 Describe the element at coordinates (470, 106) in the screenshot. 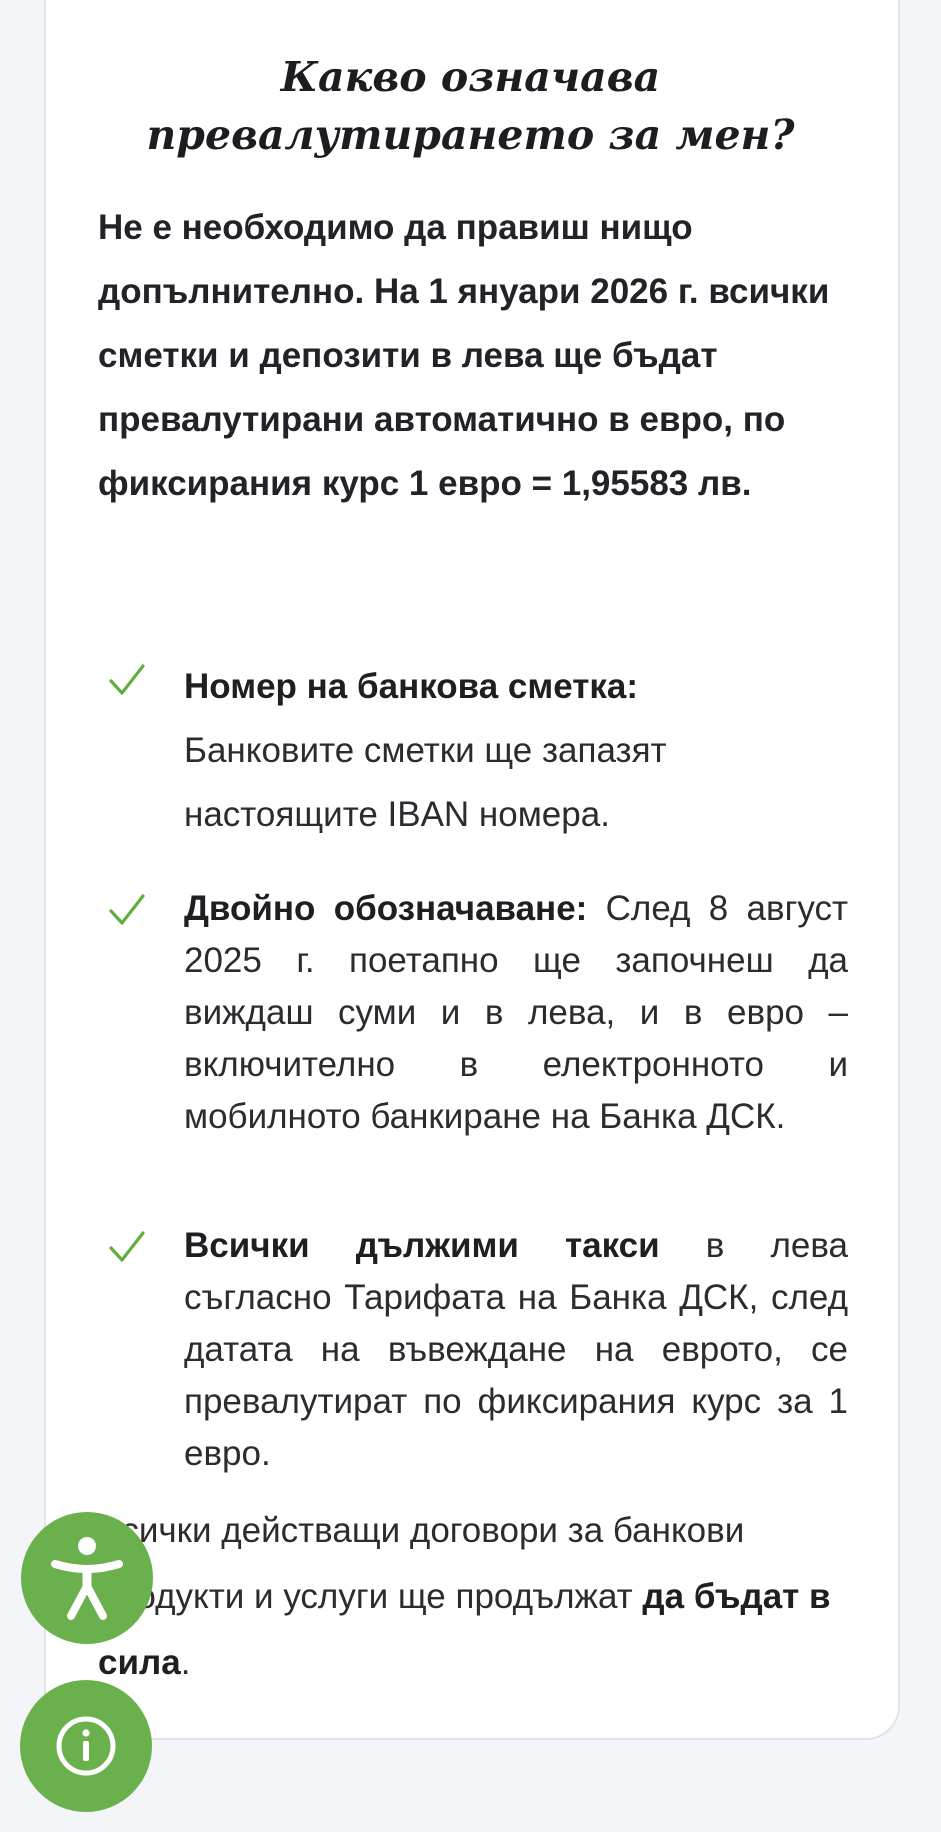

I see `section-title: Какво означава превалутирането за мен?` at that location.